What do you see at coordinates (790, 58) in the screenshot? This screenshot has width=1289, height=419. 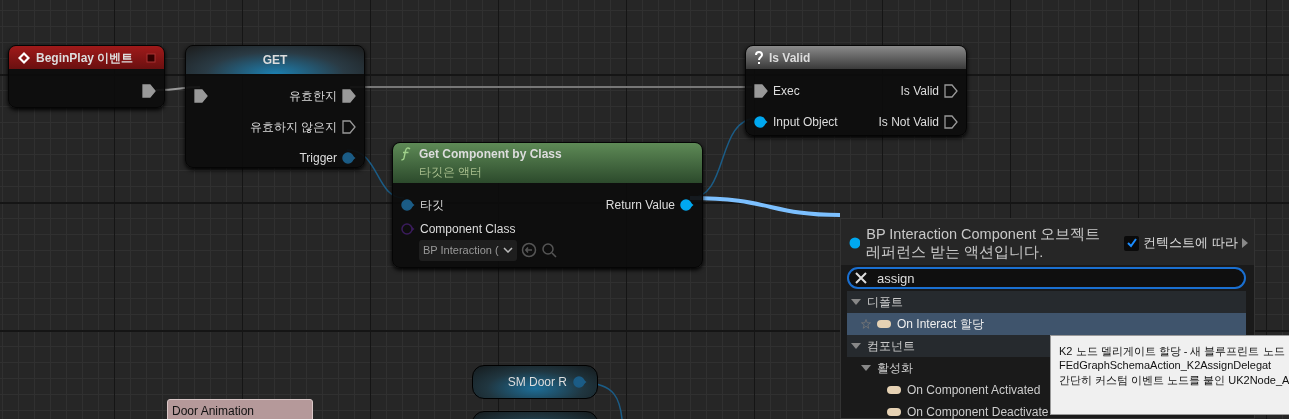 I see `node-title: Is Valid` at bounding box center [790, 58].